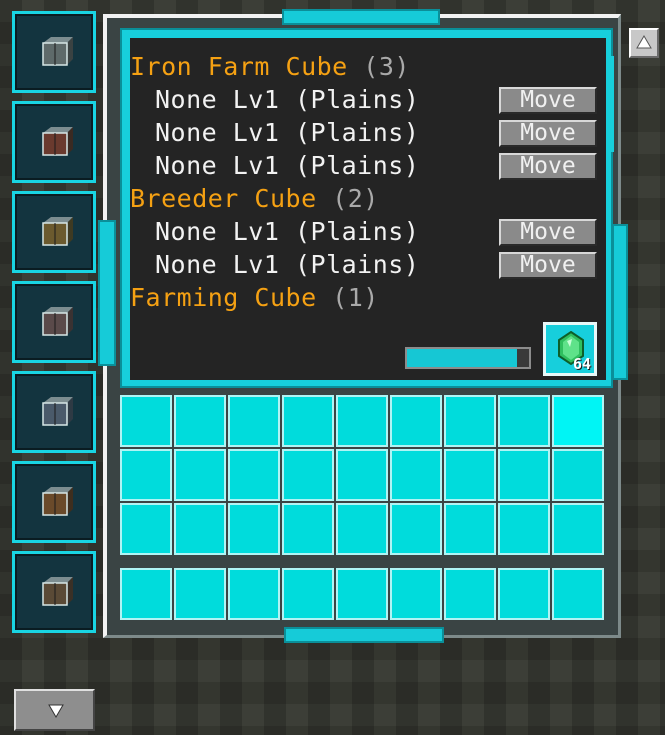 This screenshot has height=735, width=665. Describe the element at coordinates (620, 302) in the screenshot. I see `panel-tab-right` at that location.